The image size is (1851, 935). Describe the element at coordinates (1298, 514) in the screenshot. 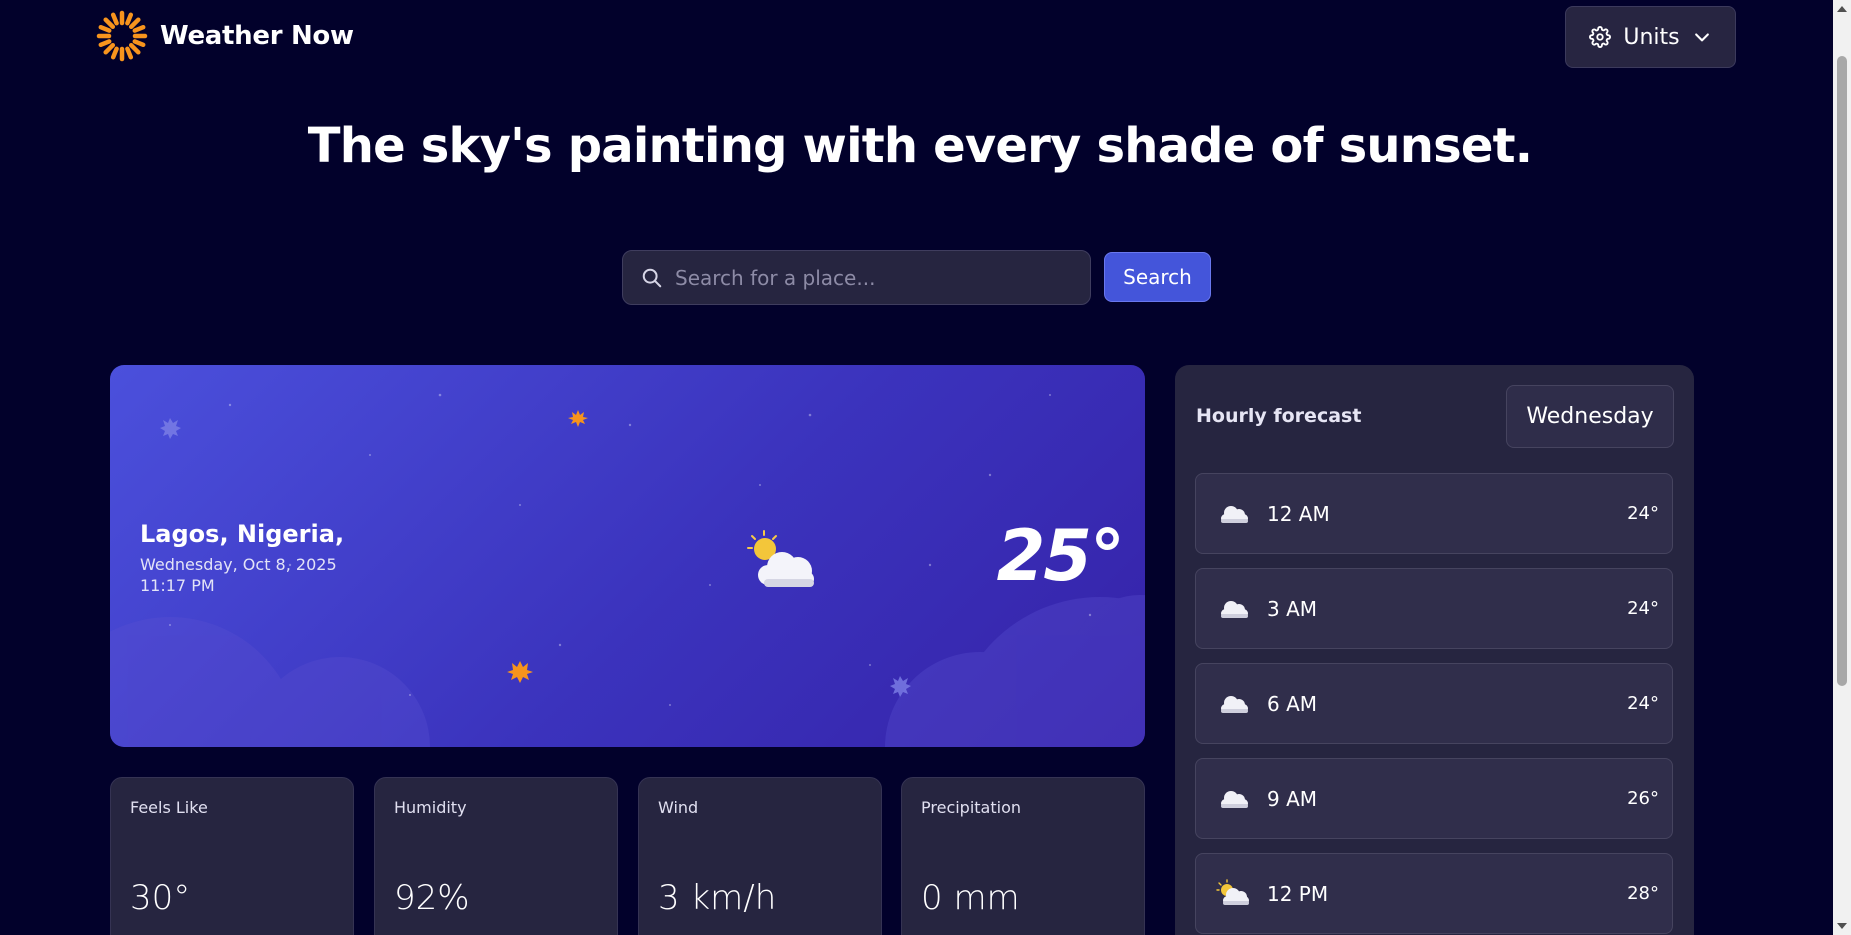

I see `hour-time: 12 AM` at that location.